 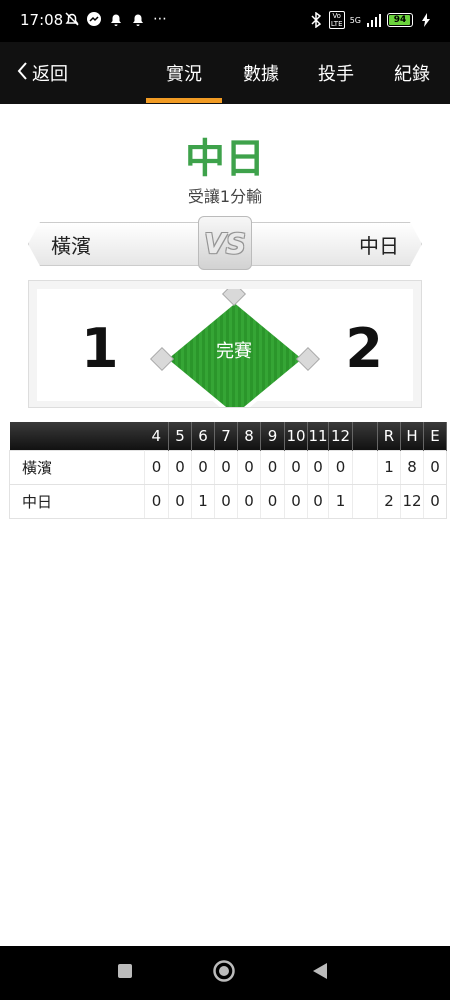 What do you see at coordinates (374, 20) in the screenshot?
I see `signal-icon` at bounding box center [374, 20].